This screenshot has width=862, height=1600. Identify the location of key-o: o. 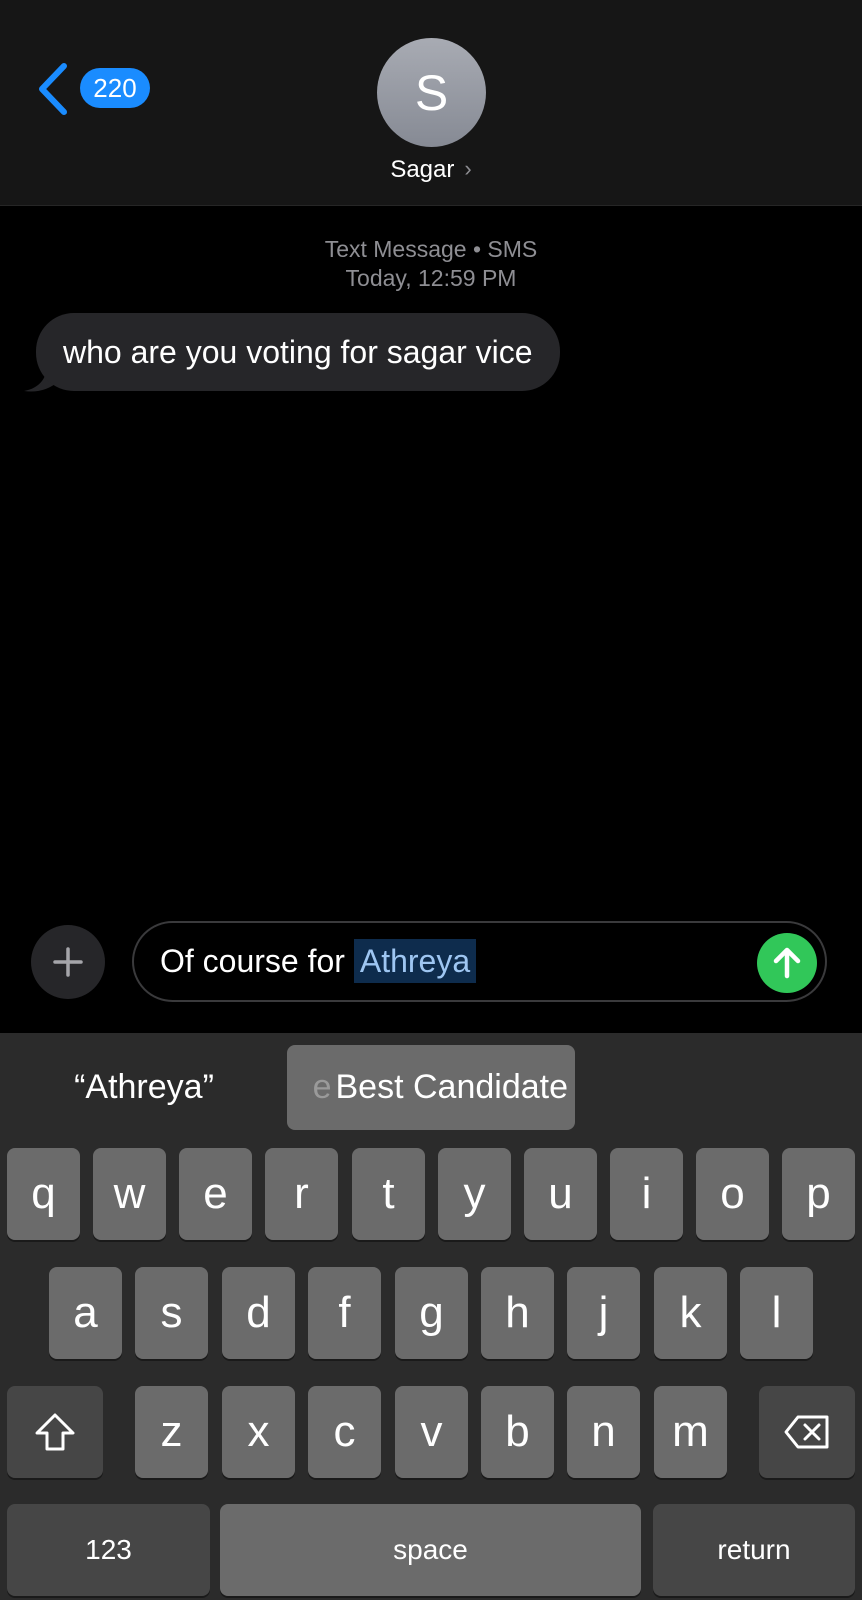
(732, 1194).